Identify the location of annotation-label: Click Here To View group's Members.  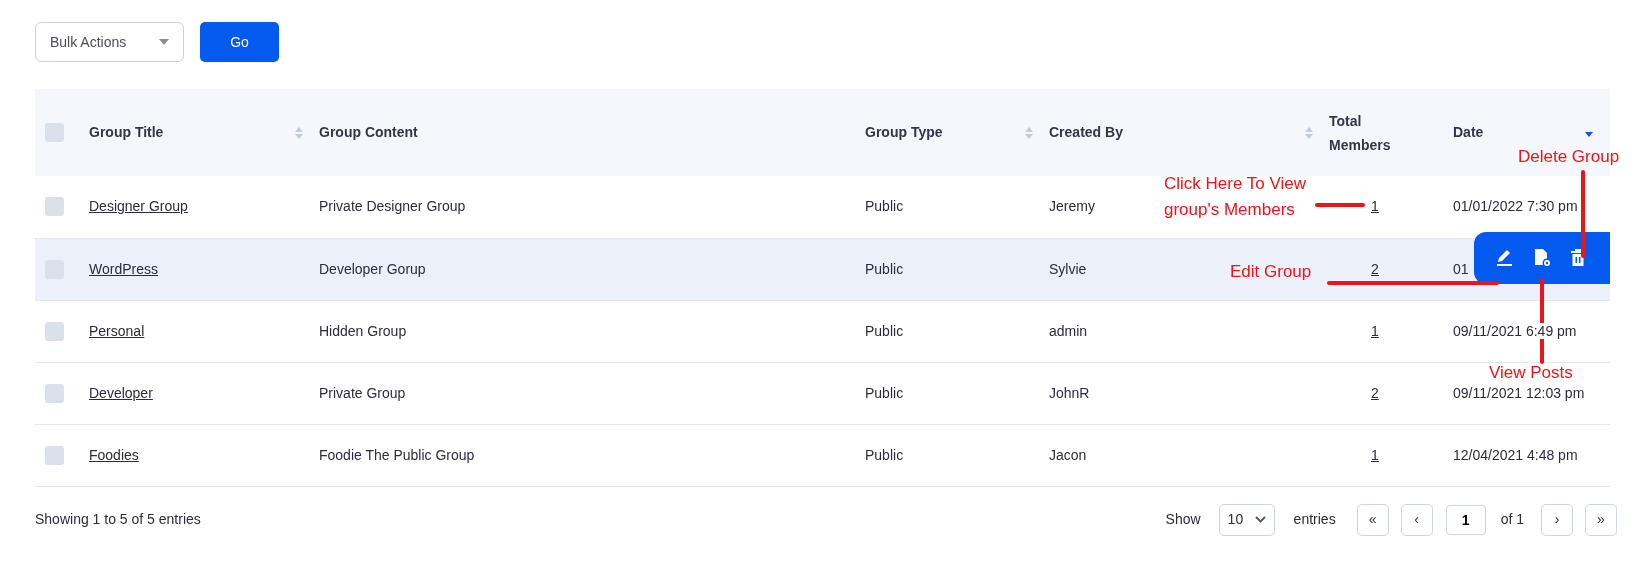
(1236, 197).